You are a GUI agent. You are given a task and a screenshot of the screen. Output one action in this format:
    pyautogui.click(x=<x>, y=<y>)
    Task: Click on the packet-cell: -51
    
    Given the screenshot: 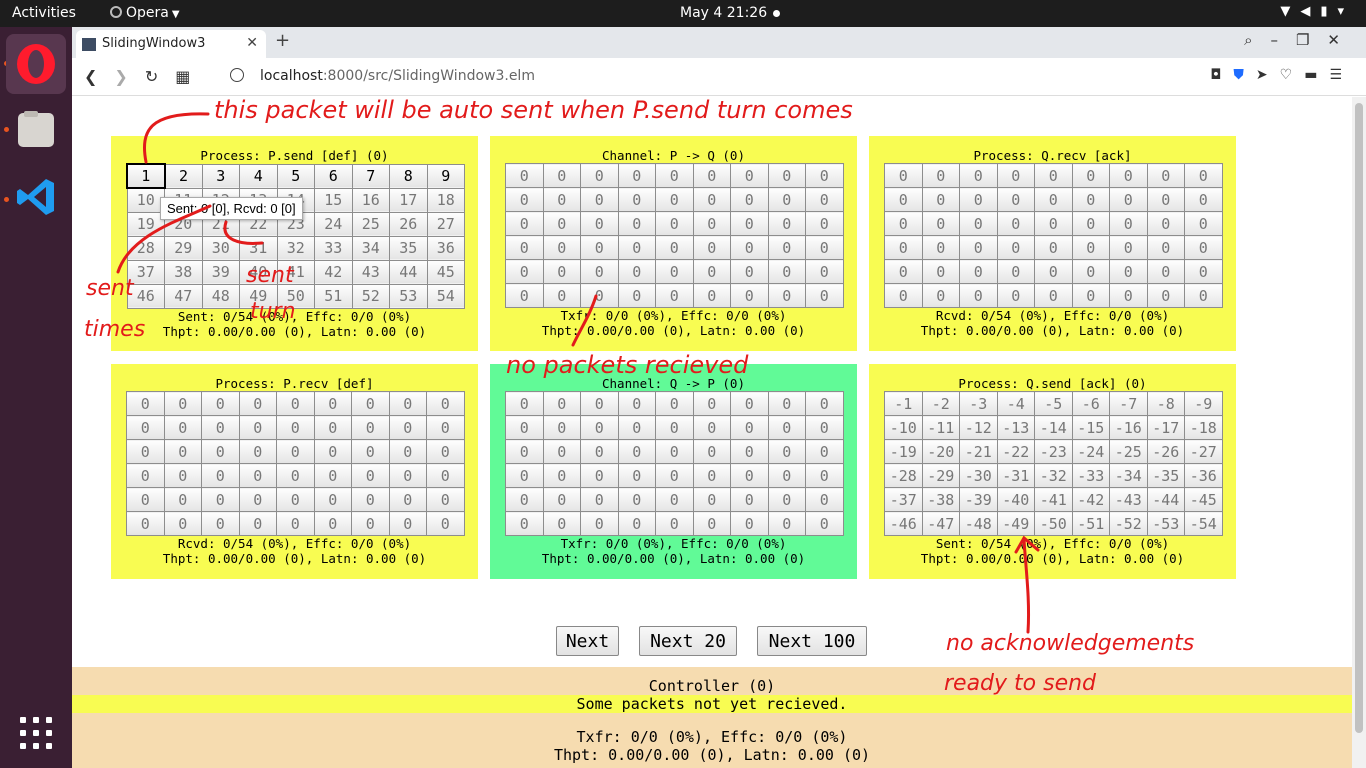 What is the action you would take?
    pyautogui.click(x=1090, y=523)
    